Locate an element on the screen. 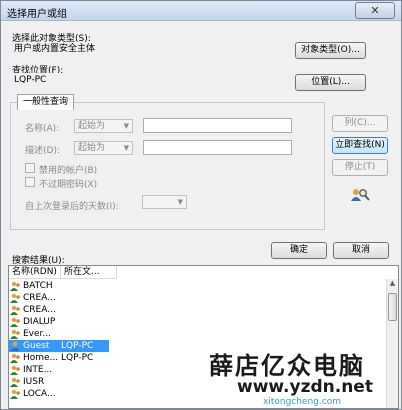 Image resolution: width=402 pixels, height=410 pixels. non-expiring-password-checkbox is located at coordinates (30, 182).